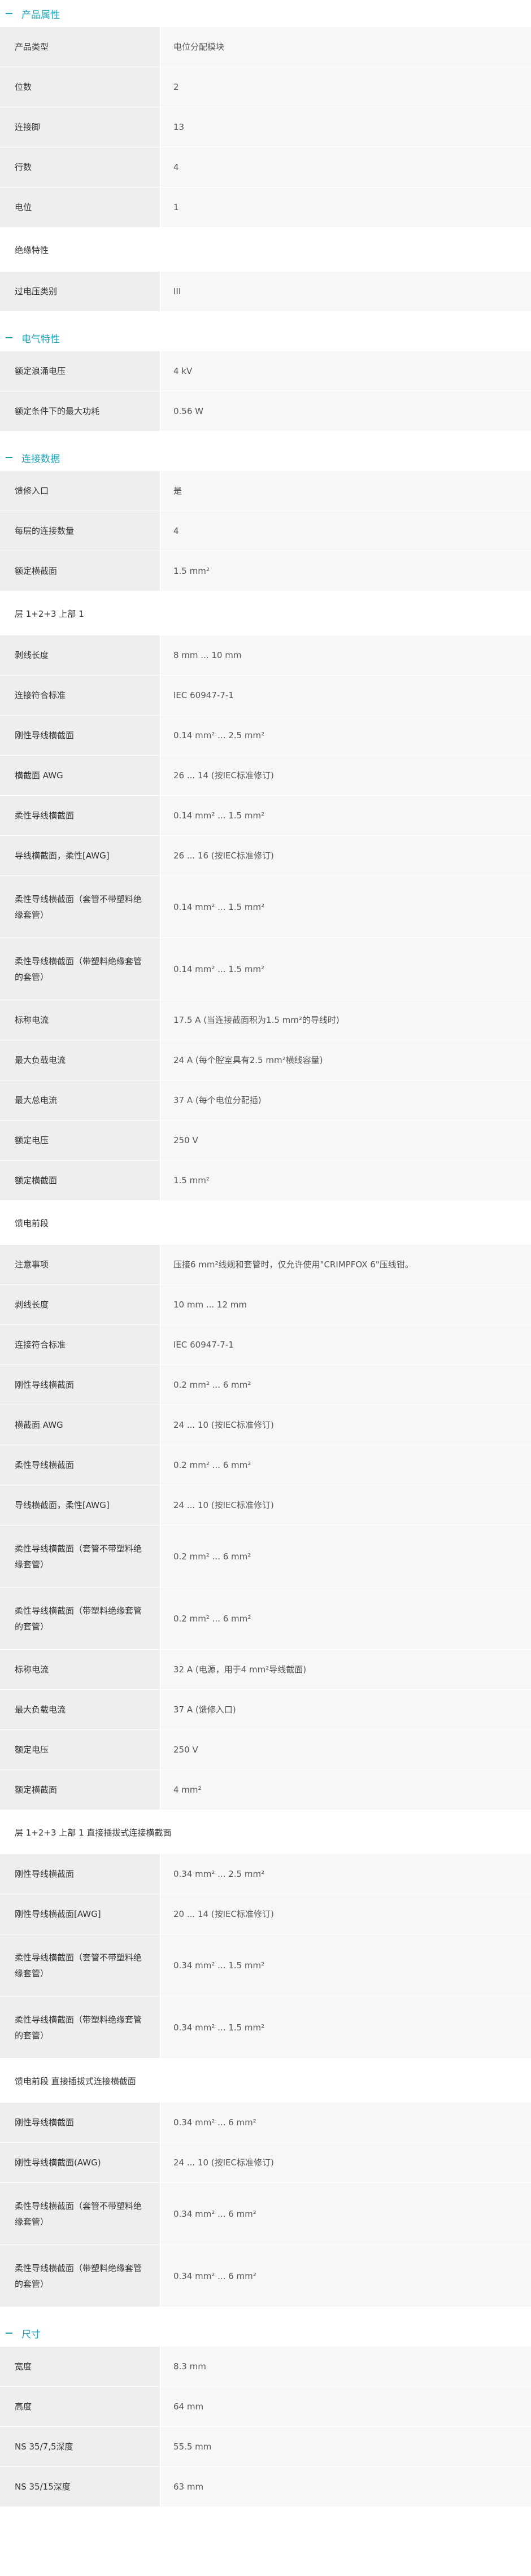 The height and width of the screenshot is (2576, 531). What do you see at coordinates (31, 2334) in the screenshot?
I see `section-title: 尺寸` at bounding box center [31, 2334].